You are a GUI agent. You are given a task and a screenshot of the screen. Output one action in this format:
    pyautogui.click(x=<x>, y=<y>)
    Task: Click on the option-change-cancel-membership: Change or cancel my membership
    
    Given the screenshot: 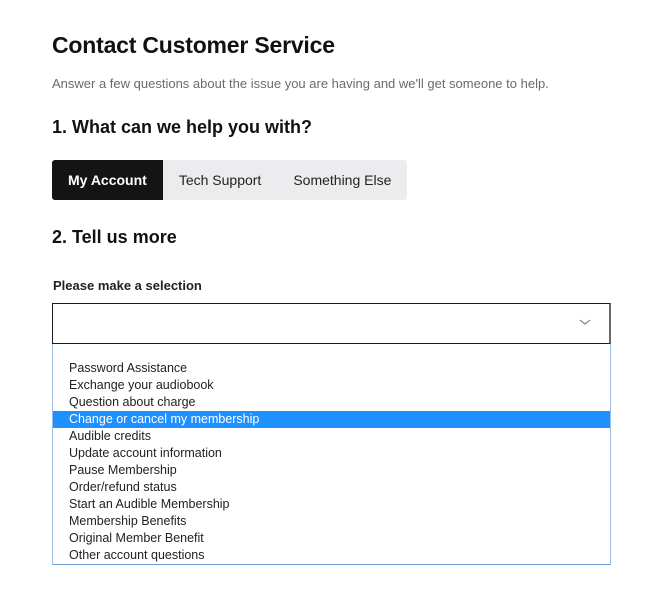 What is the action you would take?
    pyautogui.click(x=331, y=419)
    